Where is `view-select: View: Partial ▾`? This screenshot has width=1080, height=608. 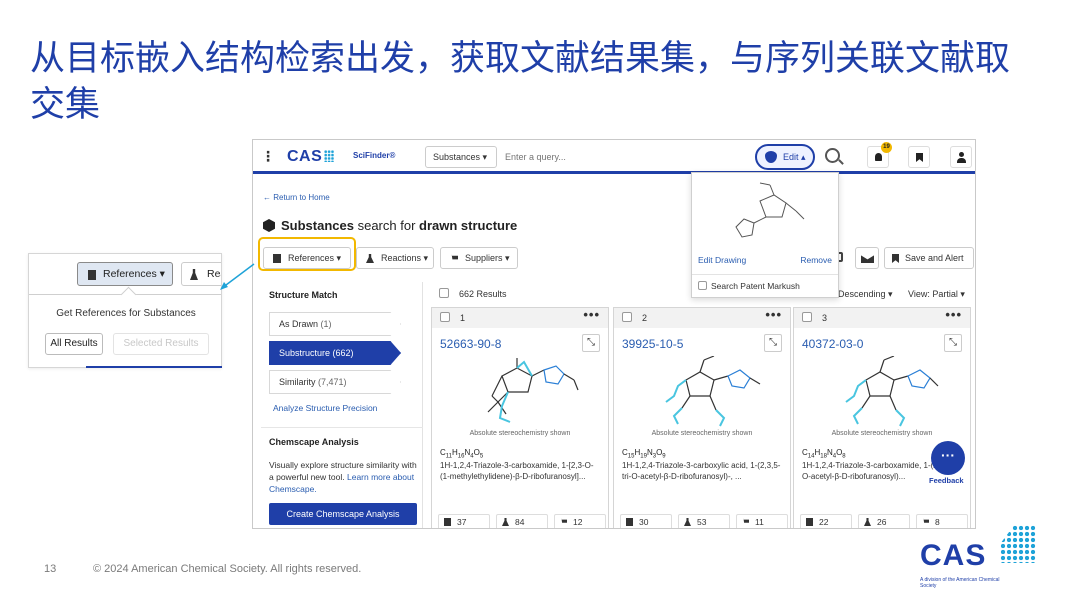
view-select: View: Partial ▾ is located at coordinates (936, 294).